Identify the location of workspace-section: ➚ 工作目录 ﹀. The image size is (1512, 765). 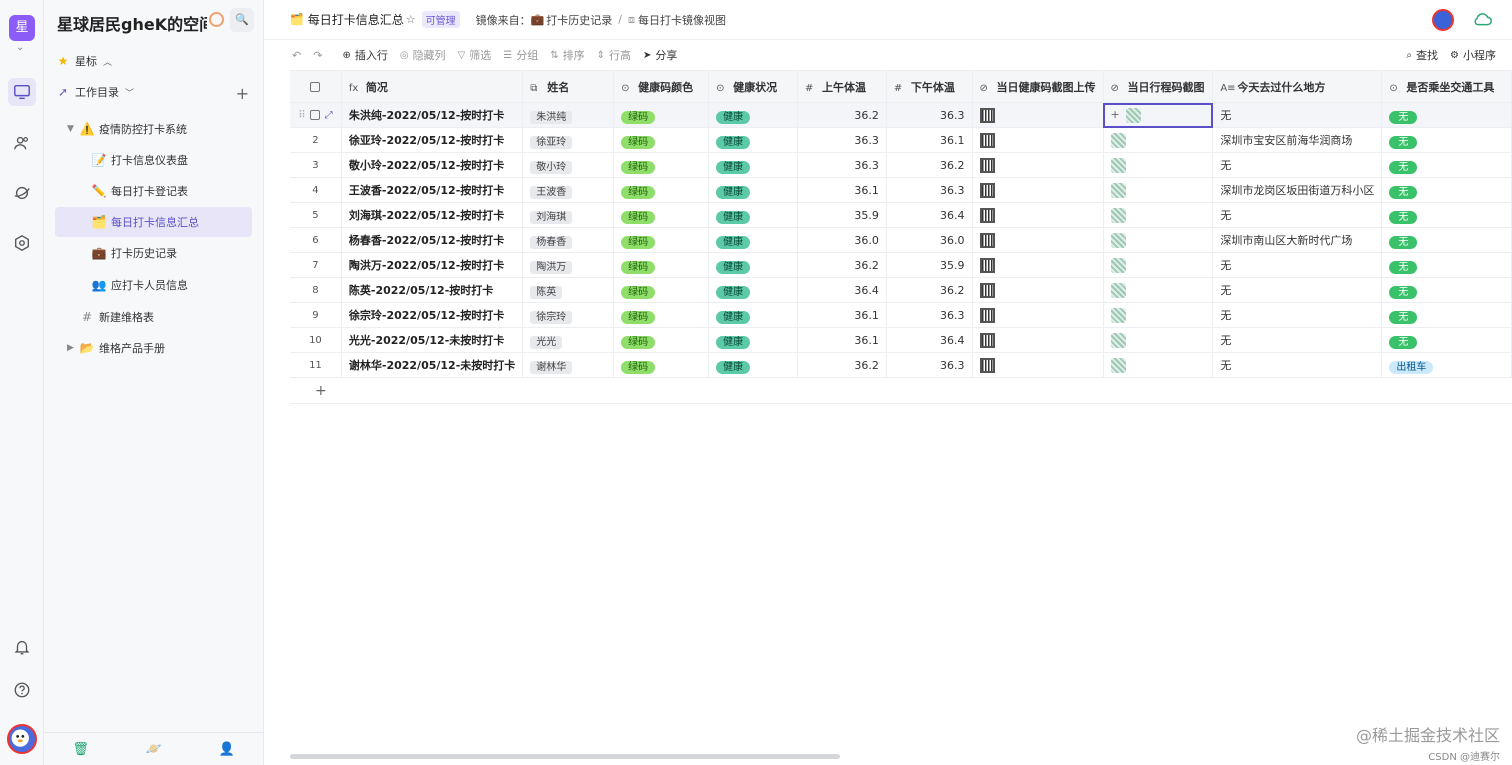
(153, 92).